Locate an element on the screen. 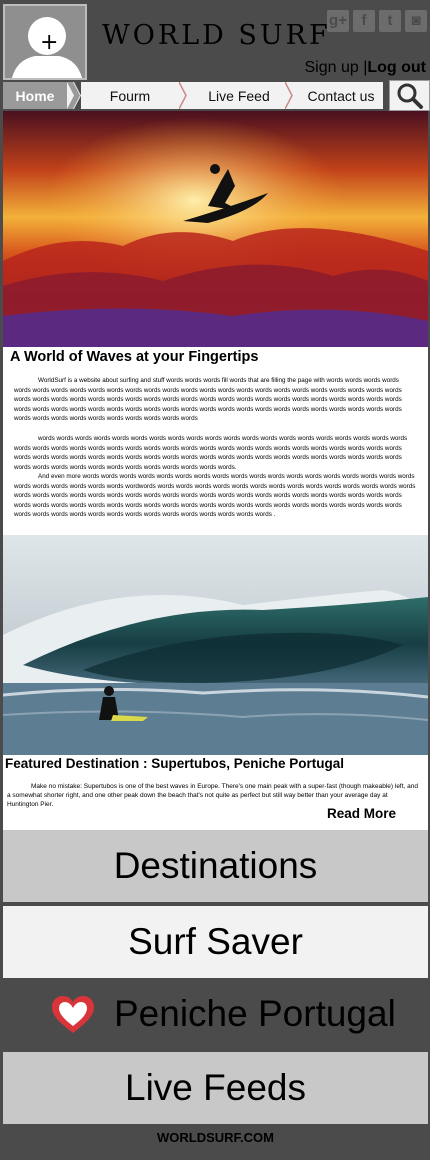 This screenshot has width=430, height=1160. nav-contact: Contact us is located at coordinates (341, 95).